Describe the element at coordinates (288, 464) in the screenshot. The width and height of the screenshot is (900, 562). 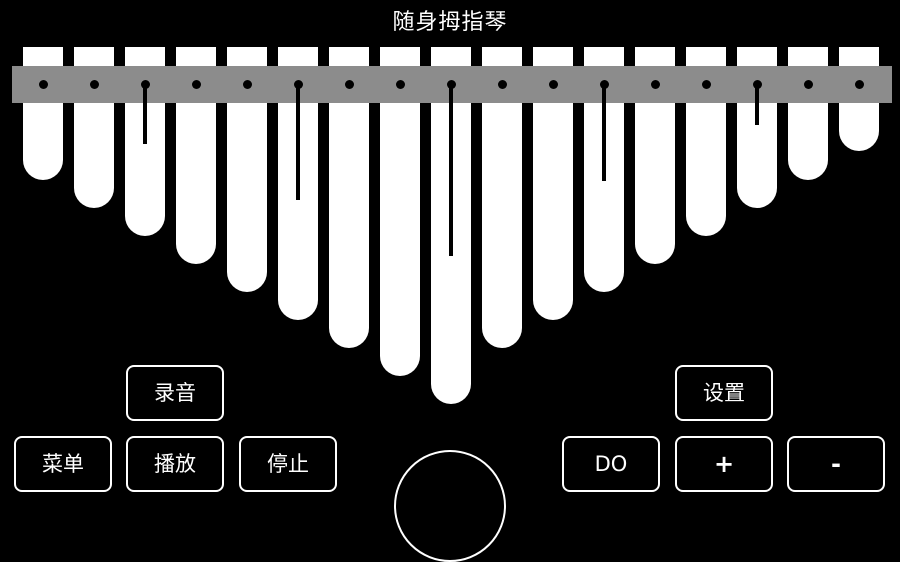
I see `stop-button: 停止` at that location.